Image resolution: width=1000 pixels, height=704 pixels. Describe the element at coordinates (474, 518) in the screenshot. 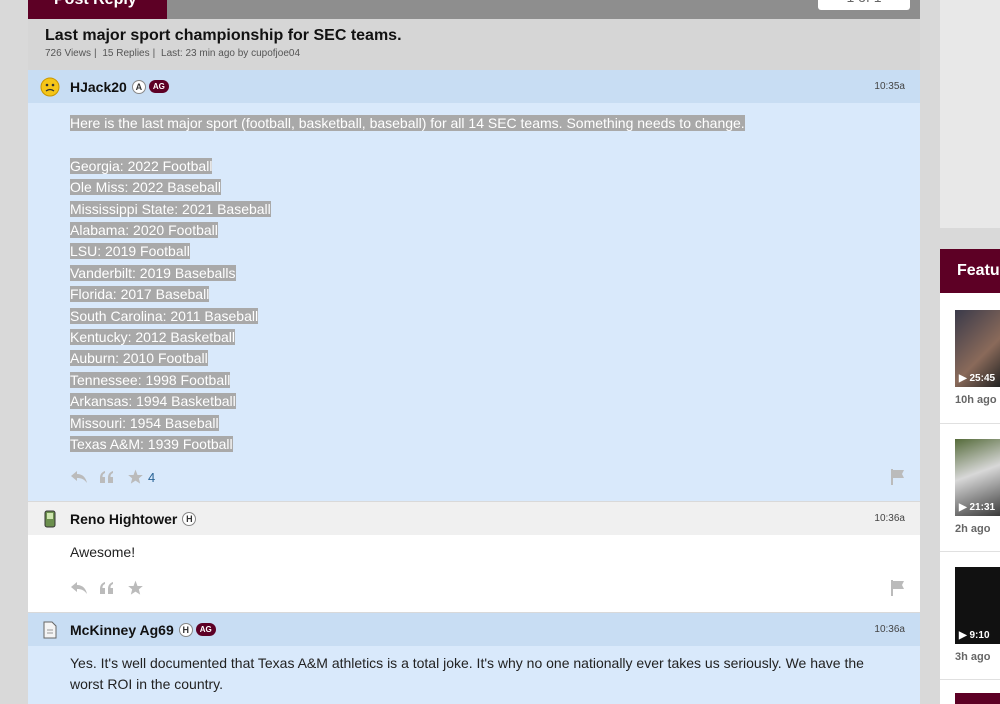

I see `post-header: Reno Hightower H 10:36a` at that location.